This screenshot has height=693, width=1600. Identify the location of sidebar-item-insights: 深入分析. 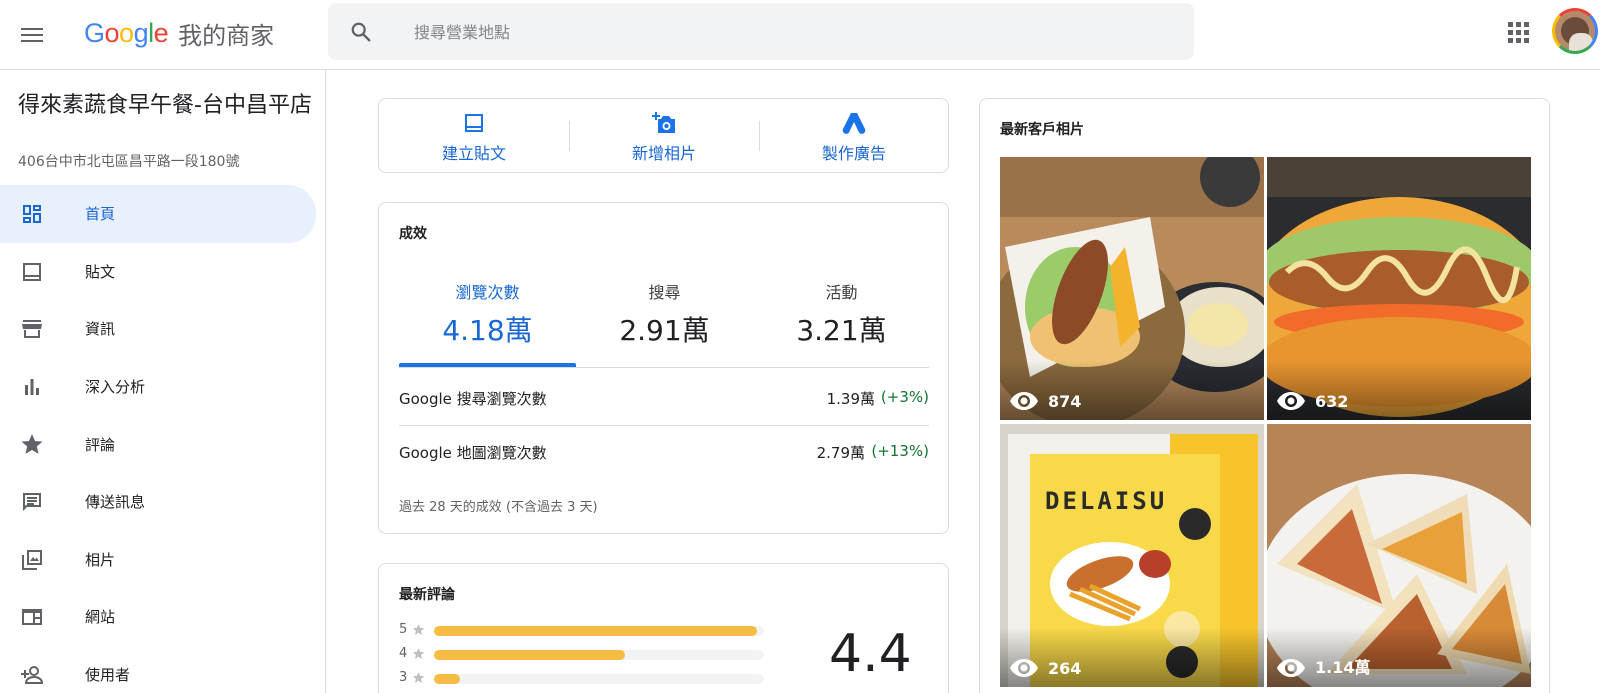
(158, 387).